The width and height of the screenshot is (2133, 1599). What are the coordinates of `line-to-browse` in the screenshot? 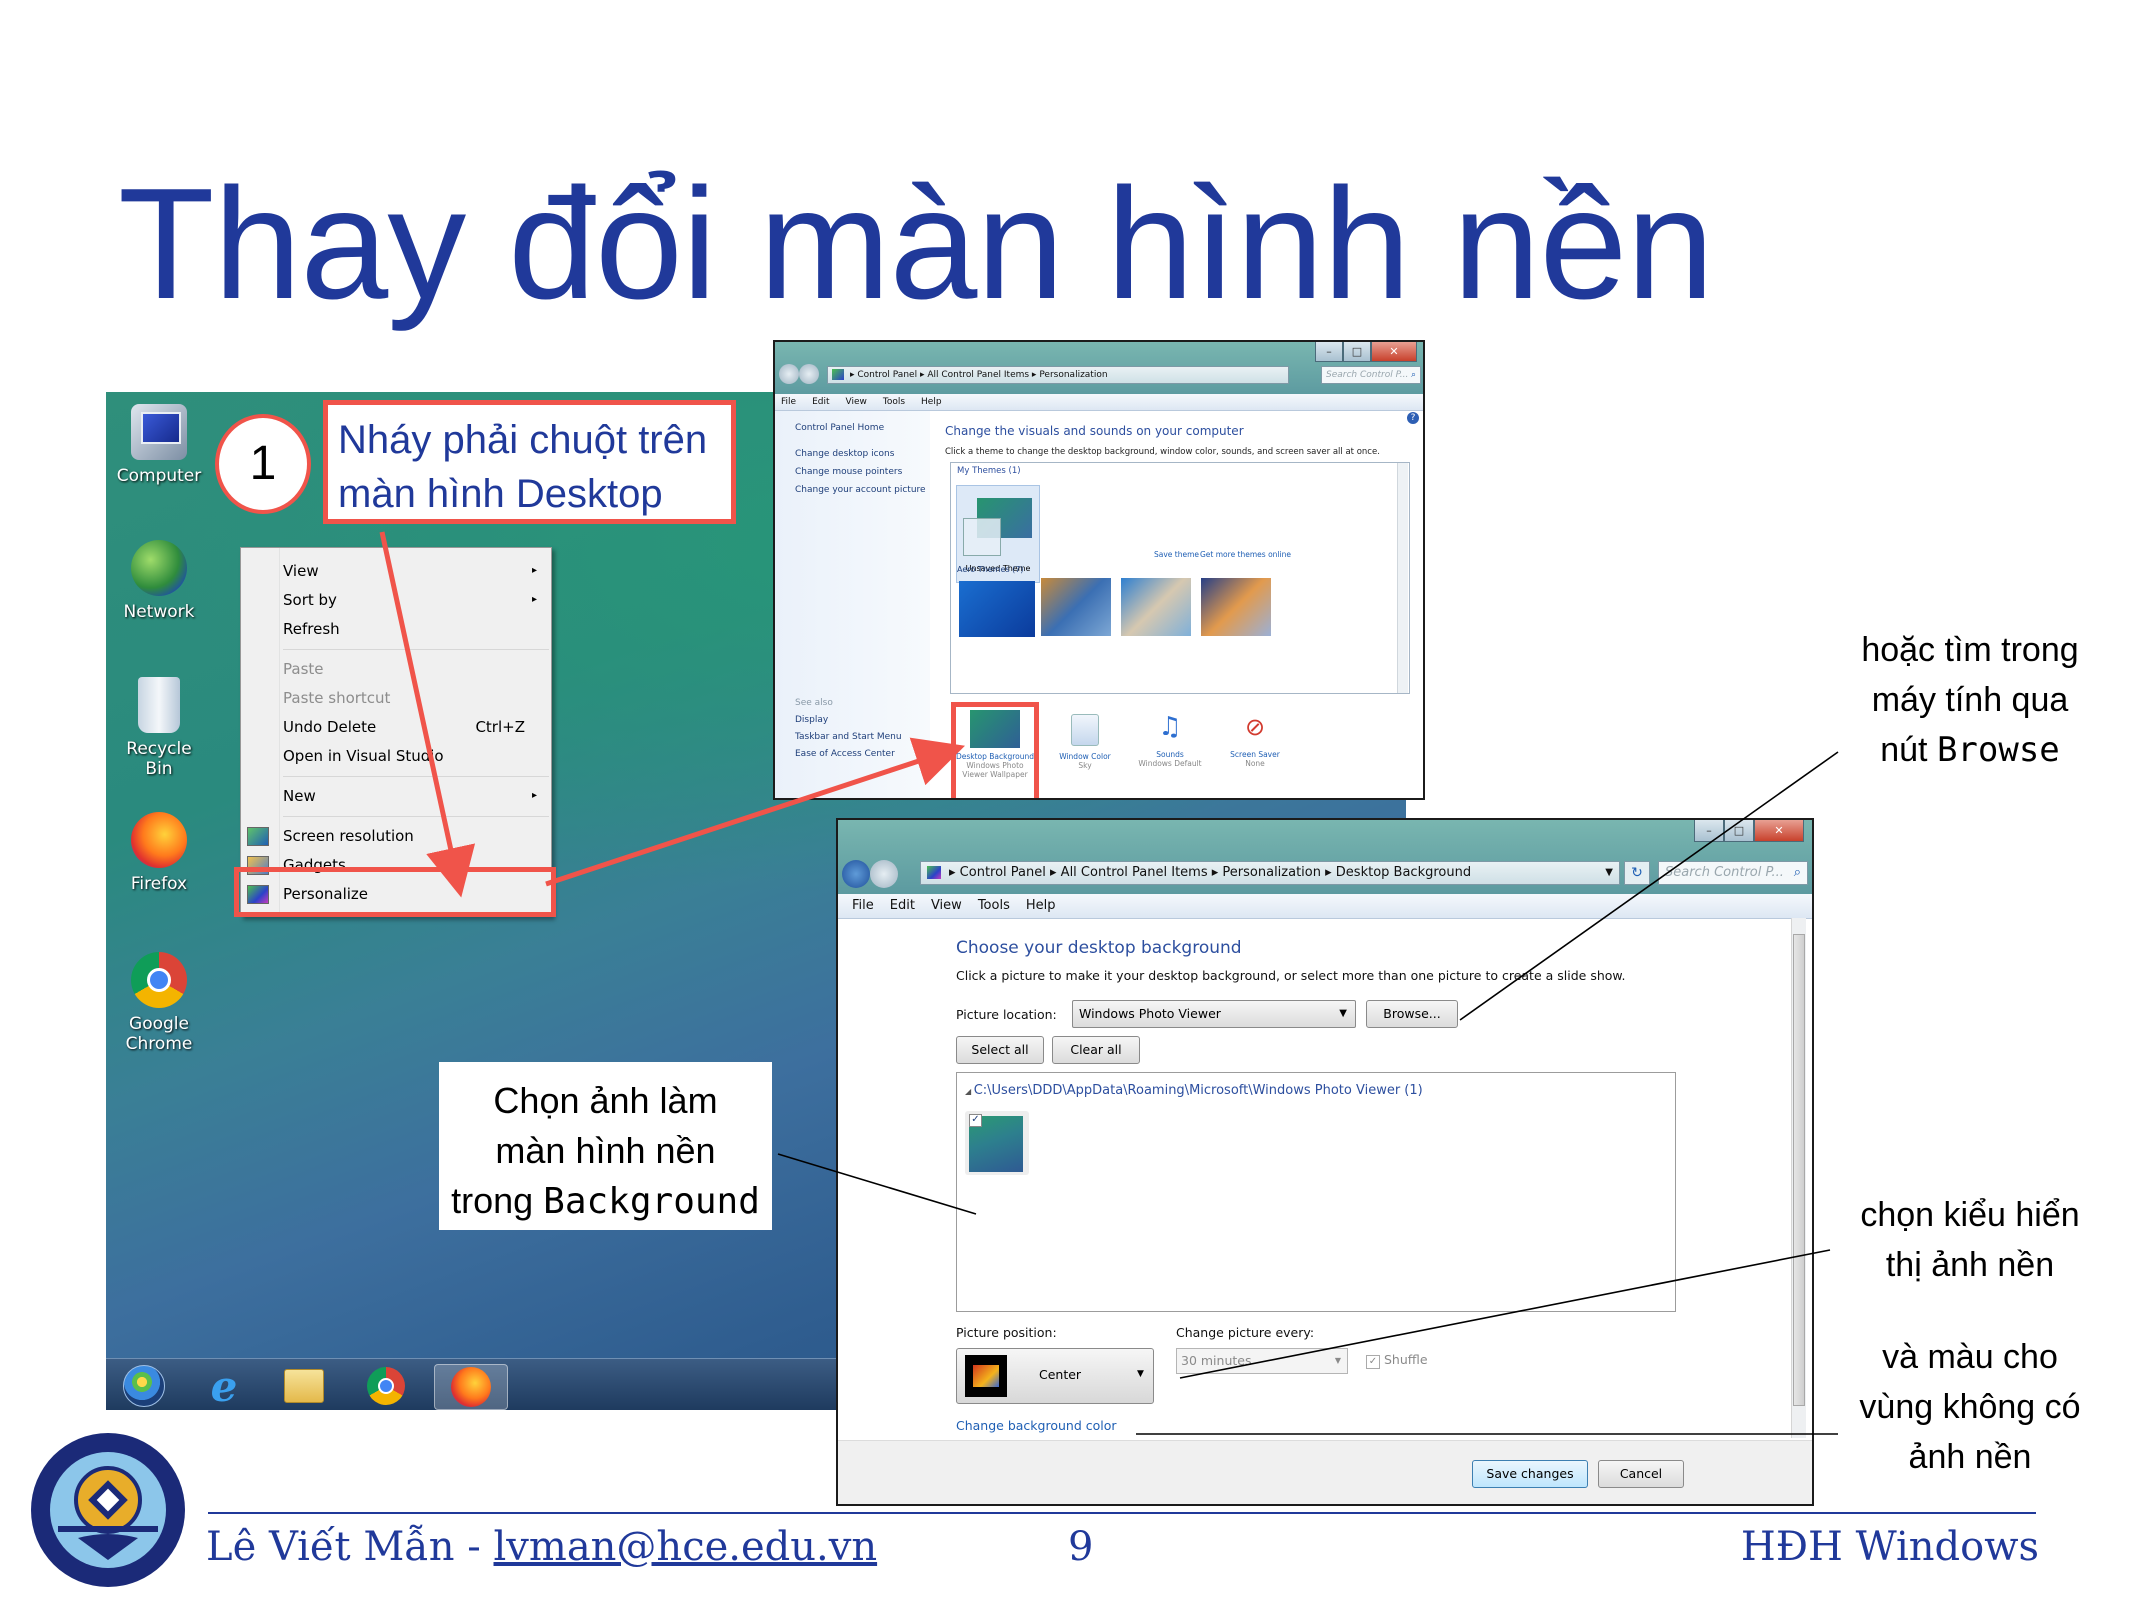 It's located at (1649, 886).